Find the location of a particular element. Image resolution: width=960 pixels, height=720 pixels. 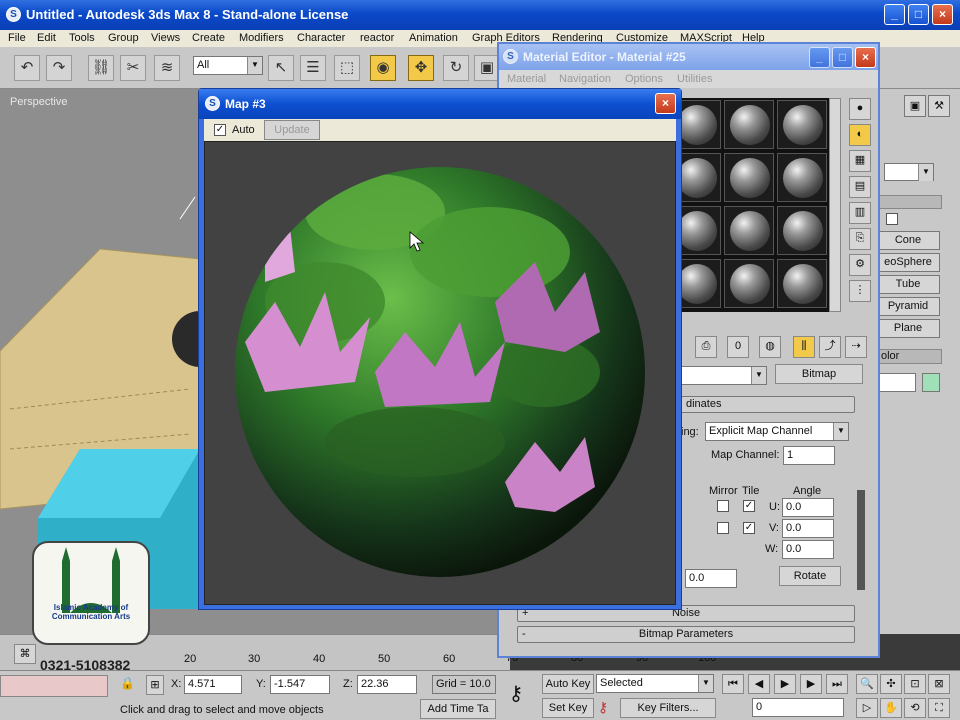

me-menu-options: Options is located at coordinates (644, 79).